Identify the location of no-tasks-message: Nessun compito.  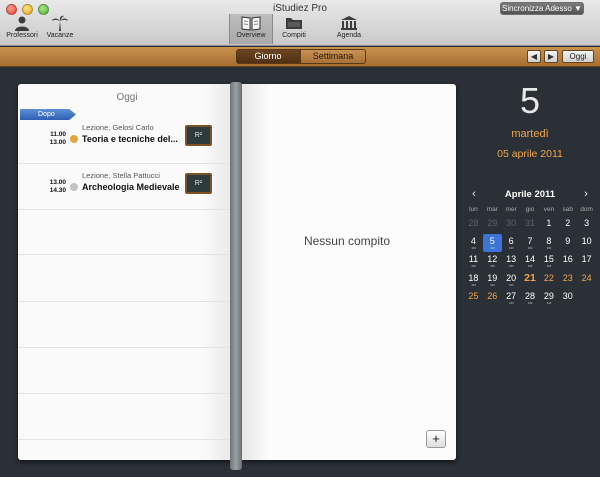
(347, 241).